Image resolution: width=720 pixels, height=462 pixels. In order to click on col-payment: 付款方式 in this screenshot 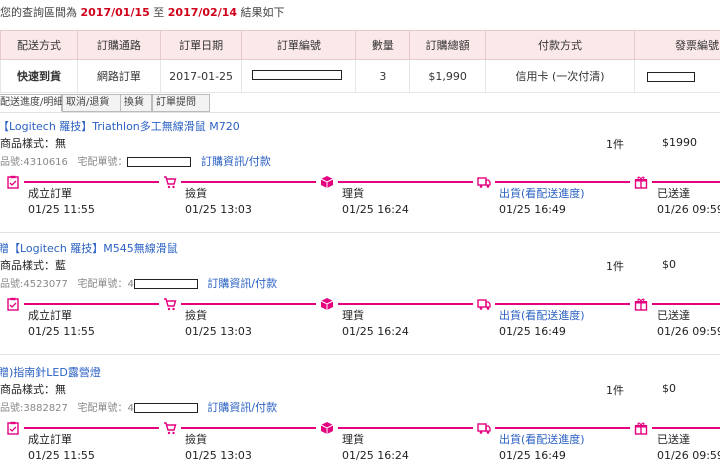, I will do `click(560, 45)`.